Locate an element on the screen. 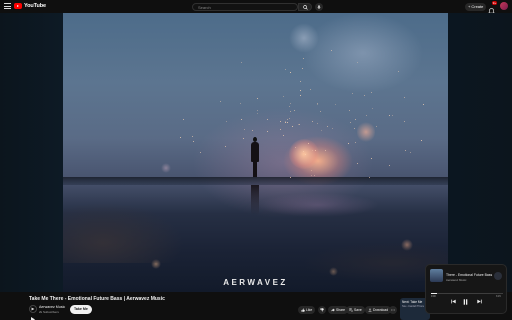  mini-player-current-time: 0:00 is located at coordinates (433, 296).